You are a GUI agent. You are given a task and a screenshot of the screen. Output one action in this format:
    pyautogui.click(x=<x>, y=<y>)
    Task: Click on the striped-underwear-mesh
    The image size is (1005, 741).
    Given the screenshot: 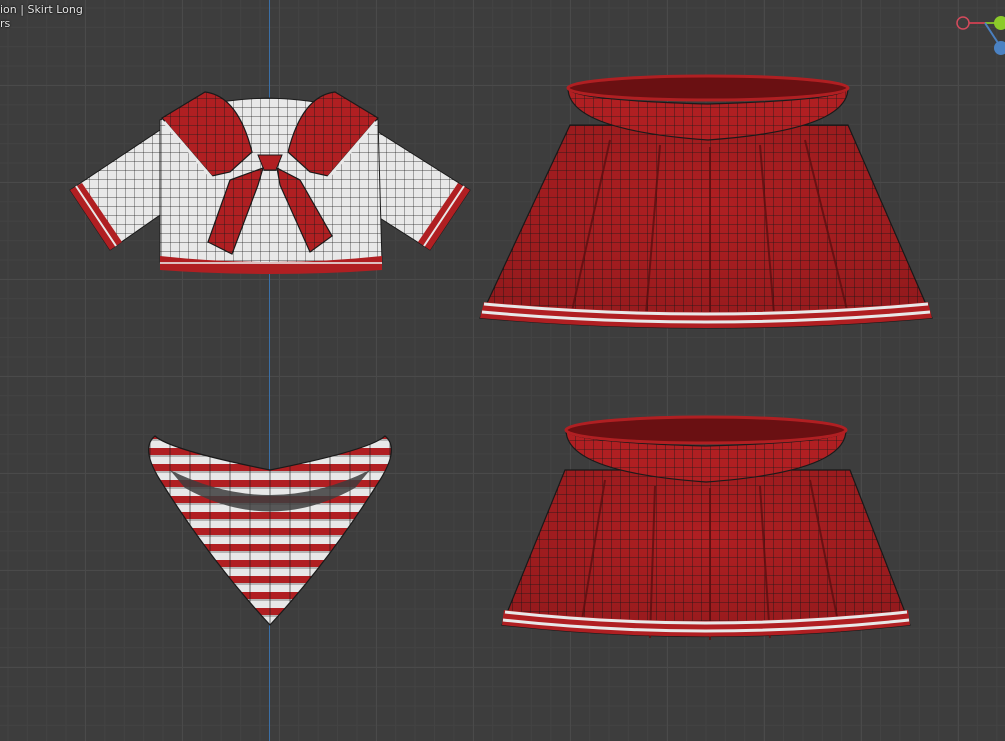 What is the action you would take?
    pyautogui.click(x=270, y=530)
    